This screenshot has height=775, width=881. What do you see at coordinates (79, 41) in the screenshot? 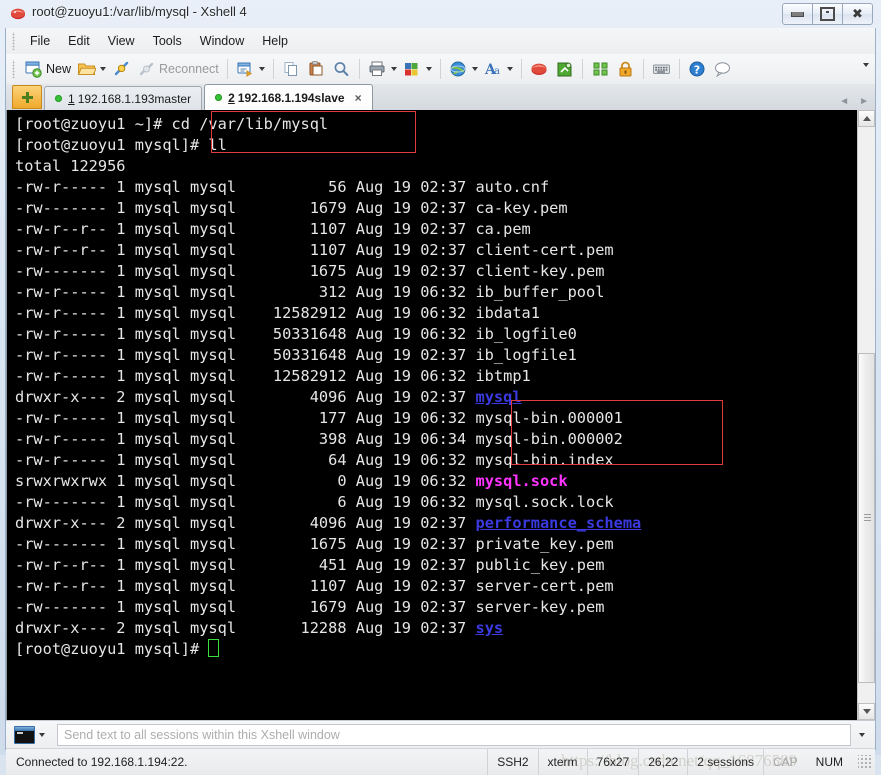
I see `menu-edit: Edit` at bounding box center [79, 41].